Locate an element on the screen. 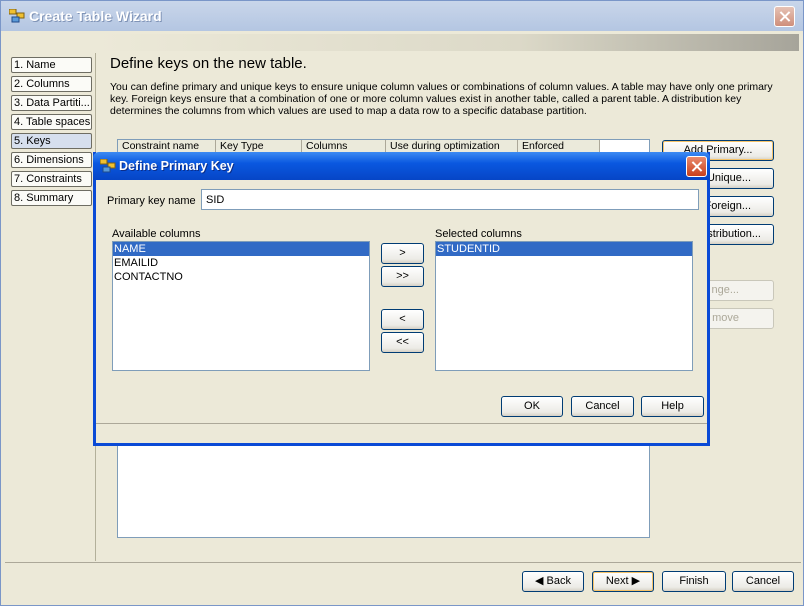  cancel-button: Cancel is located at coordinates (602, 406).